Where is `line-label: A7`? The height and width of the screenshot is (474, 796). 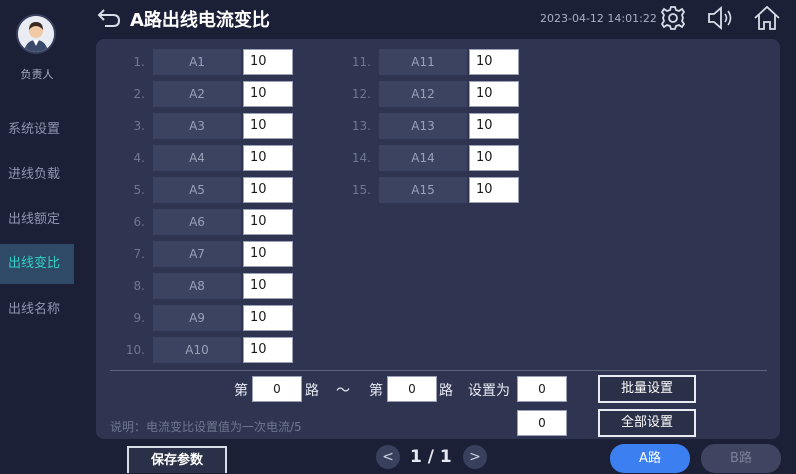 line-label: A7 is located at coordinates (197, 254).